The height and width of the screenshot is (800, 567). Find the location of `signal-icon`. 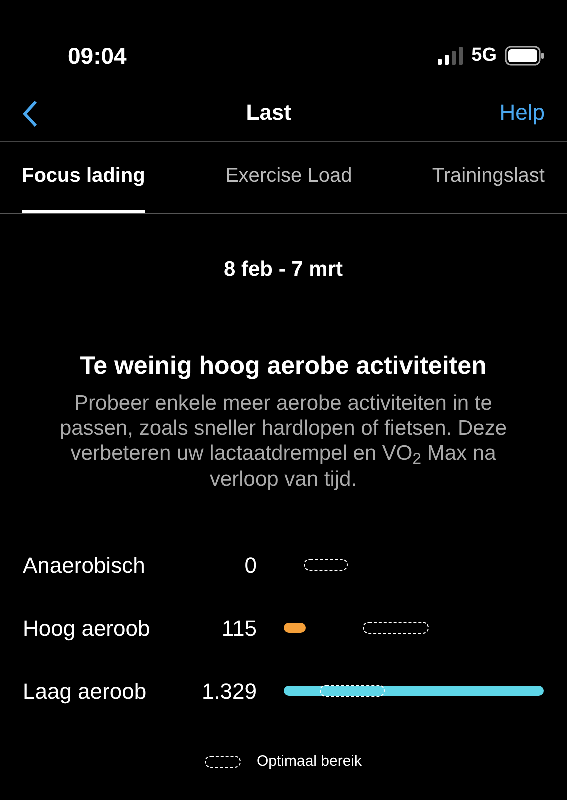

signal-icon is located at coordinates (451, 56).